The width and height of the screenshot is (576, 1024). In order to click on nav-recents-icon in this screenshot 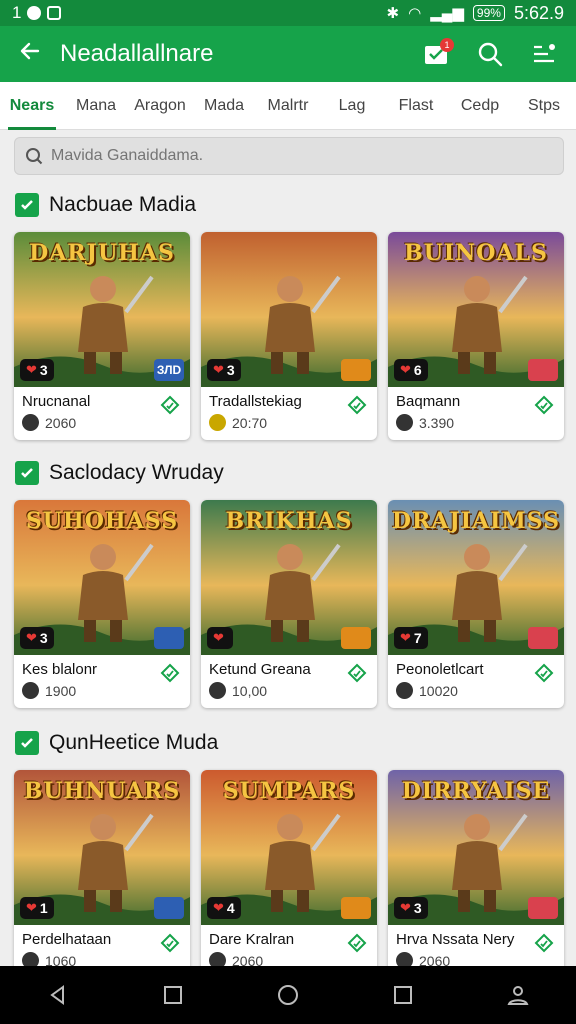, I will do `click(403, 995)`.